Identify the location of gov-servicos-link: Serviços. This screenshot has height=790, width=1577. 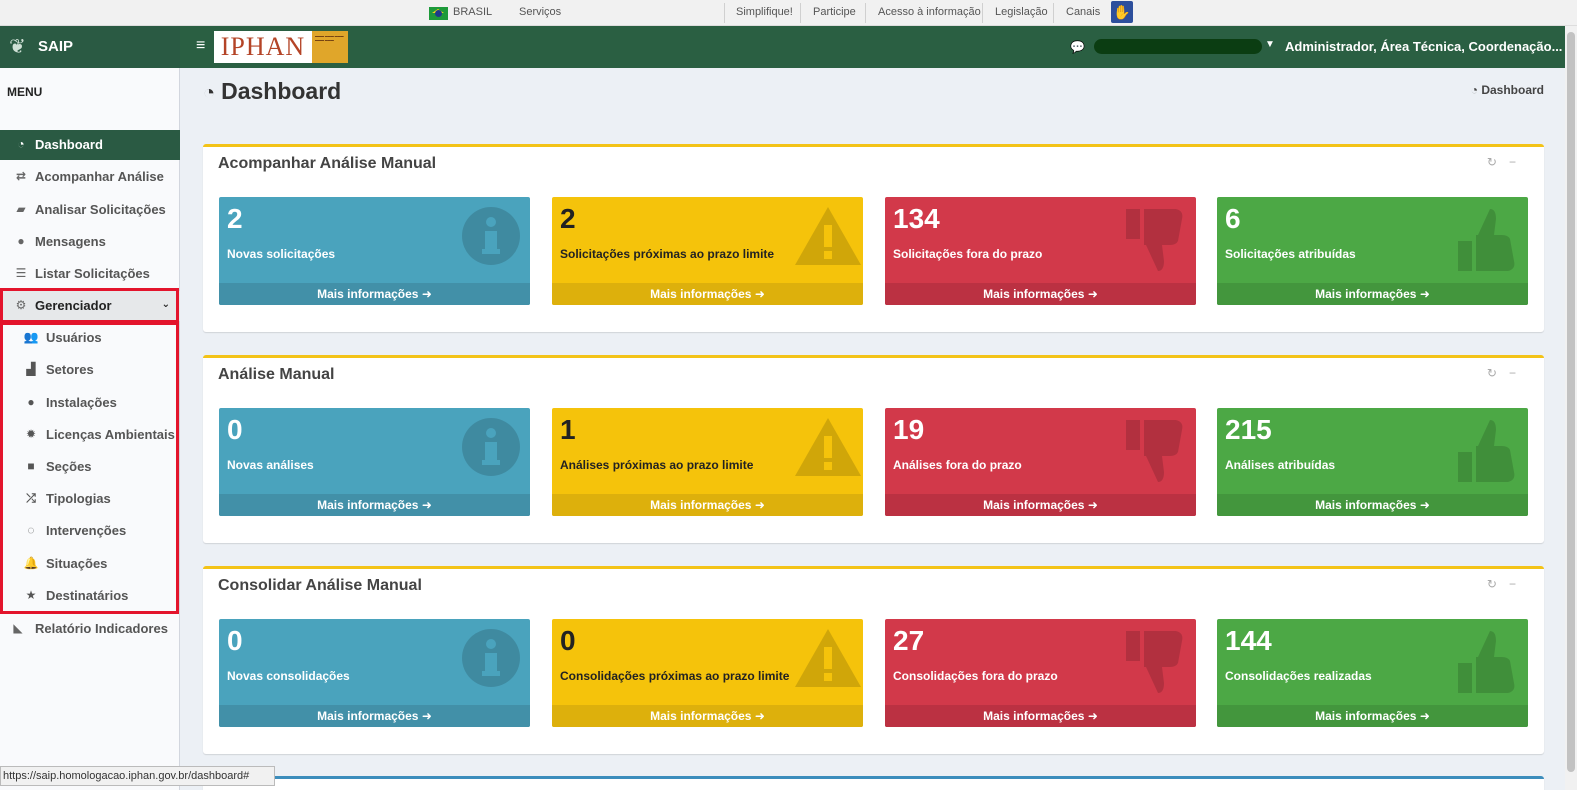
(540, 12).